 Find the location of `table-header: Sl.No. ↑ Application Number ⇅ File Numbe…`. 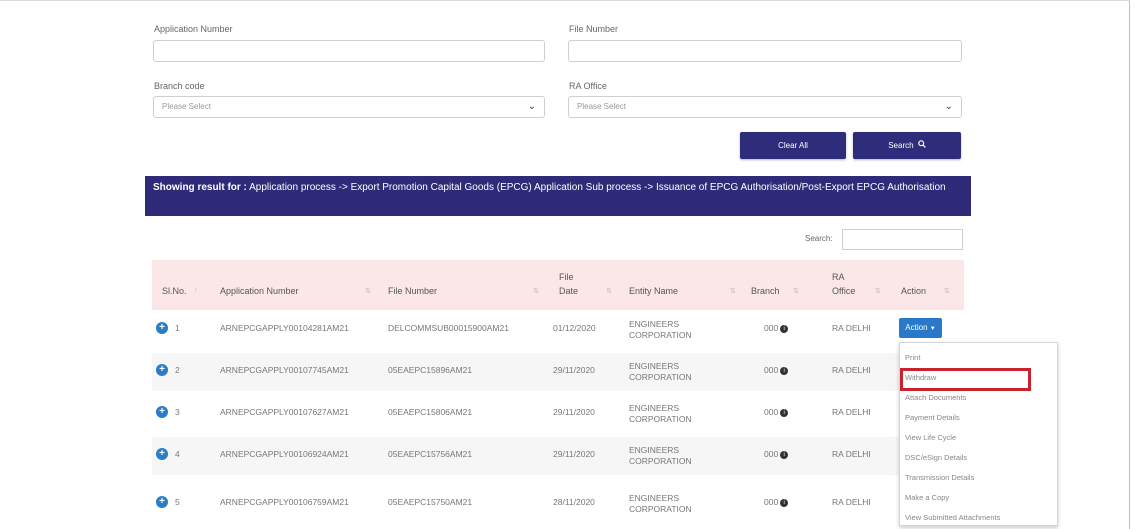

table-header: Sl.No. ↑ Application Number ⇅ File Numbe… is located at coordinates (558, 285).